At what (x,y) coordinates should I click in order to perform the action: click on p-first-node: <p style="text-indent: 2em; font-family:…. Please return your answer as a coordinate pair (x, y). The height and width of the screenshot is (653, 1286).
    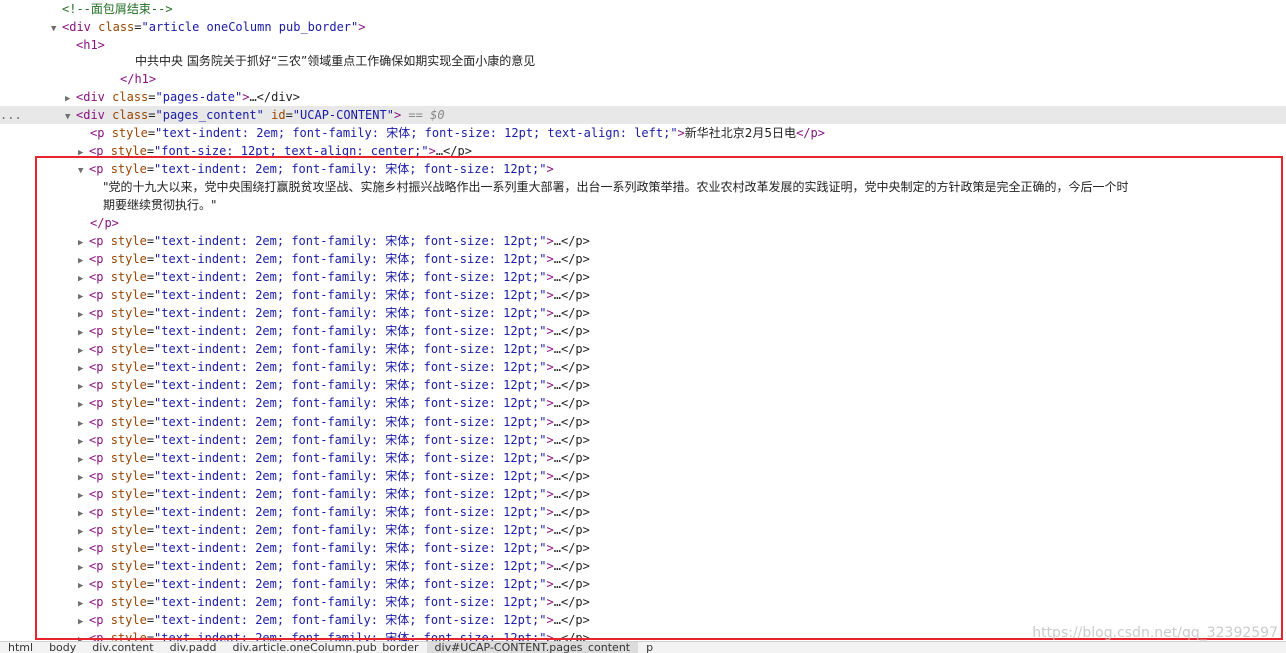
    Looking at the image, I should click on (643, 133).